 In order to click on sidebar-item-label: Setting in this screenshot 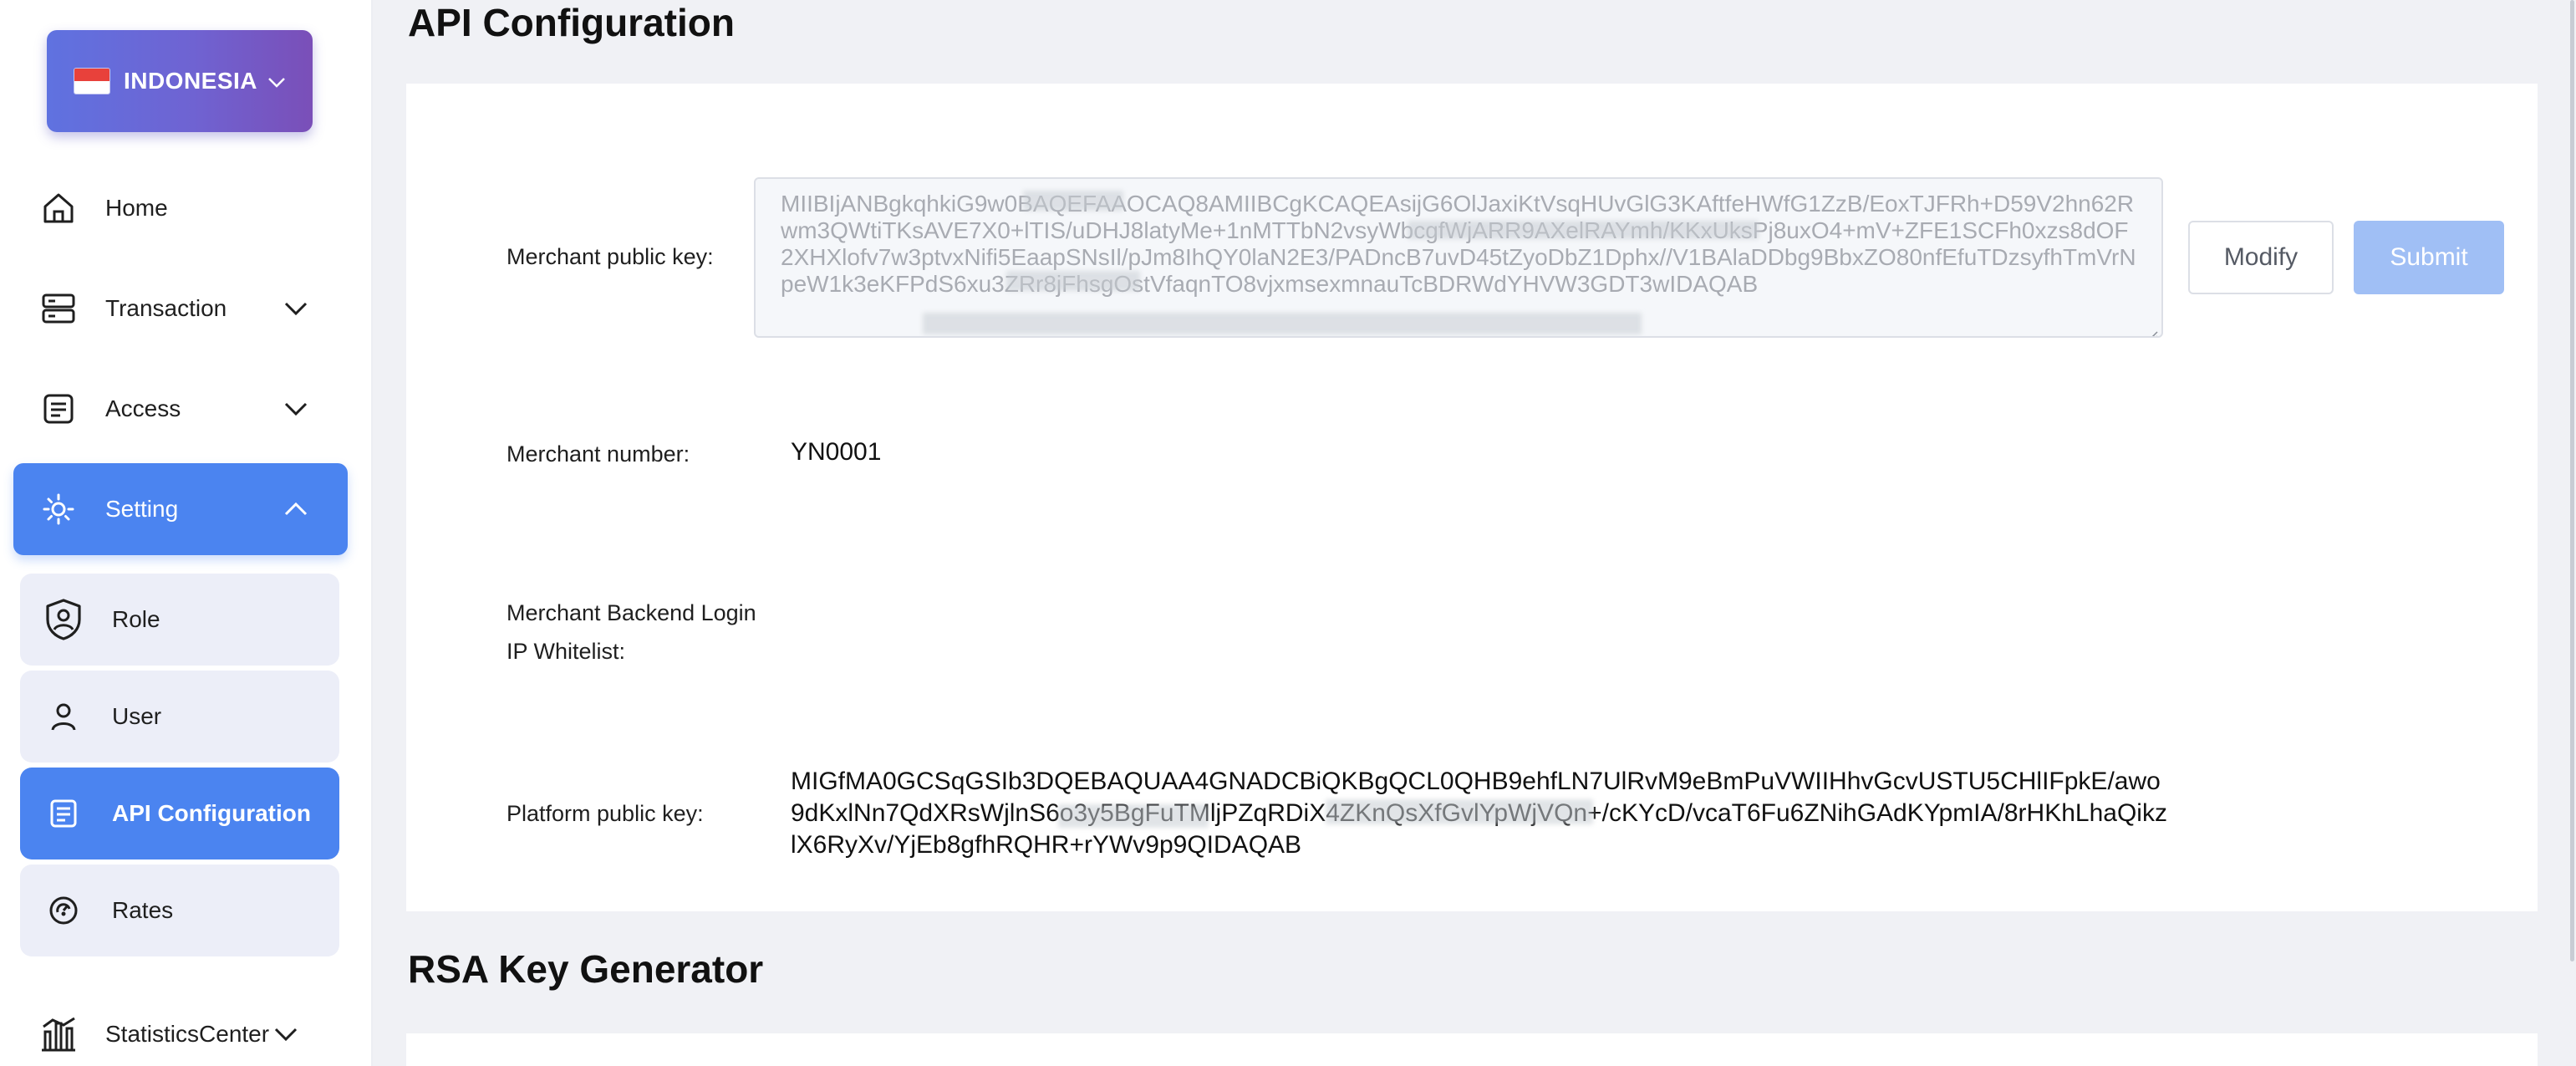, I will do `click(142, 509)`.